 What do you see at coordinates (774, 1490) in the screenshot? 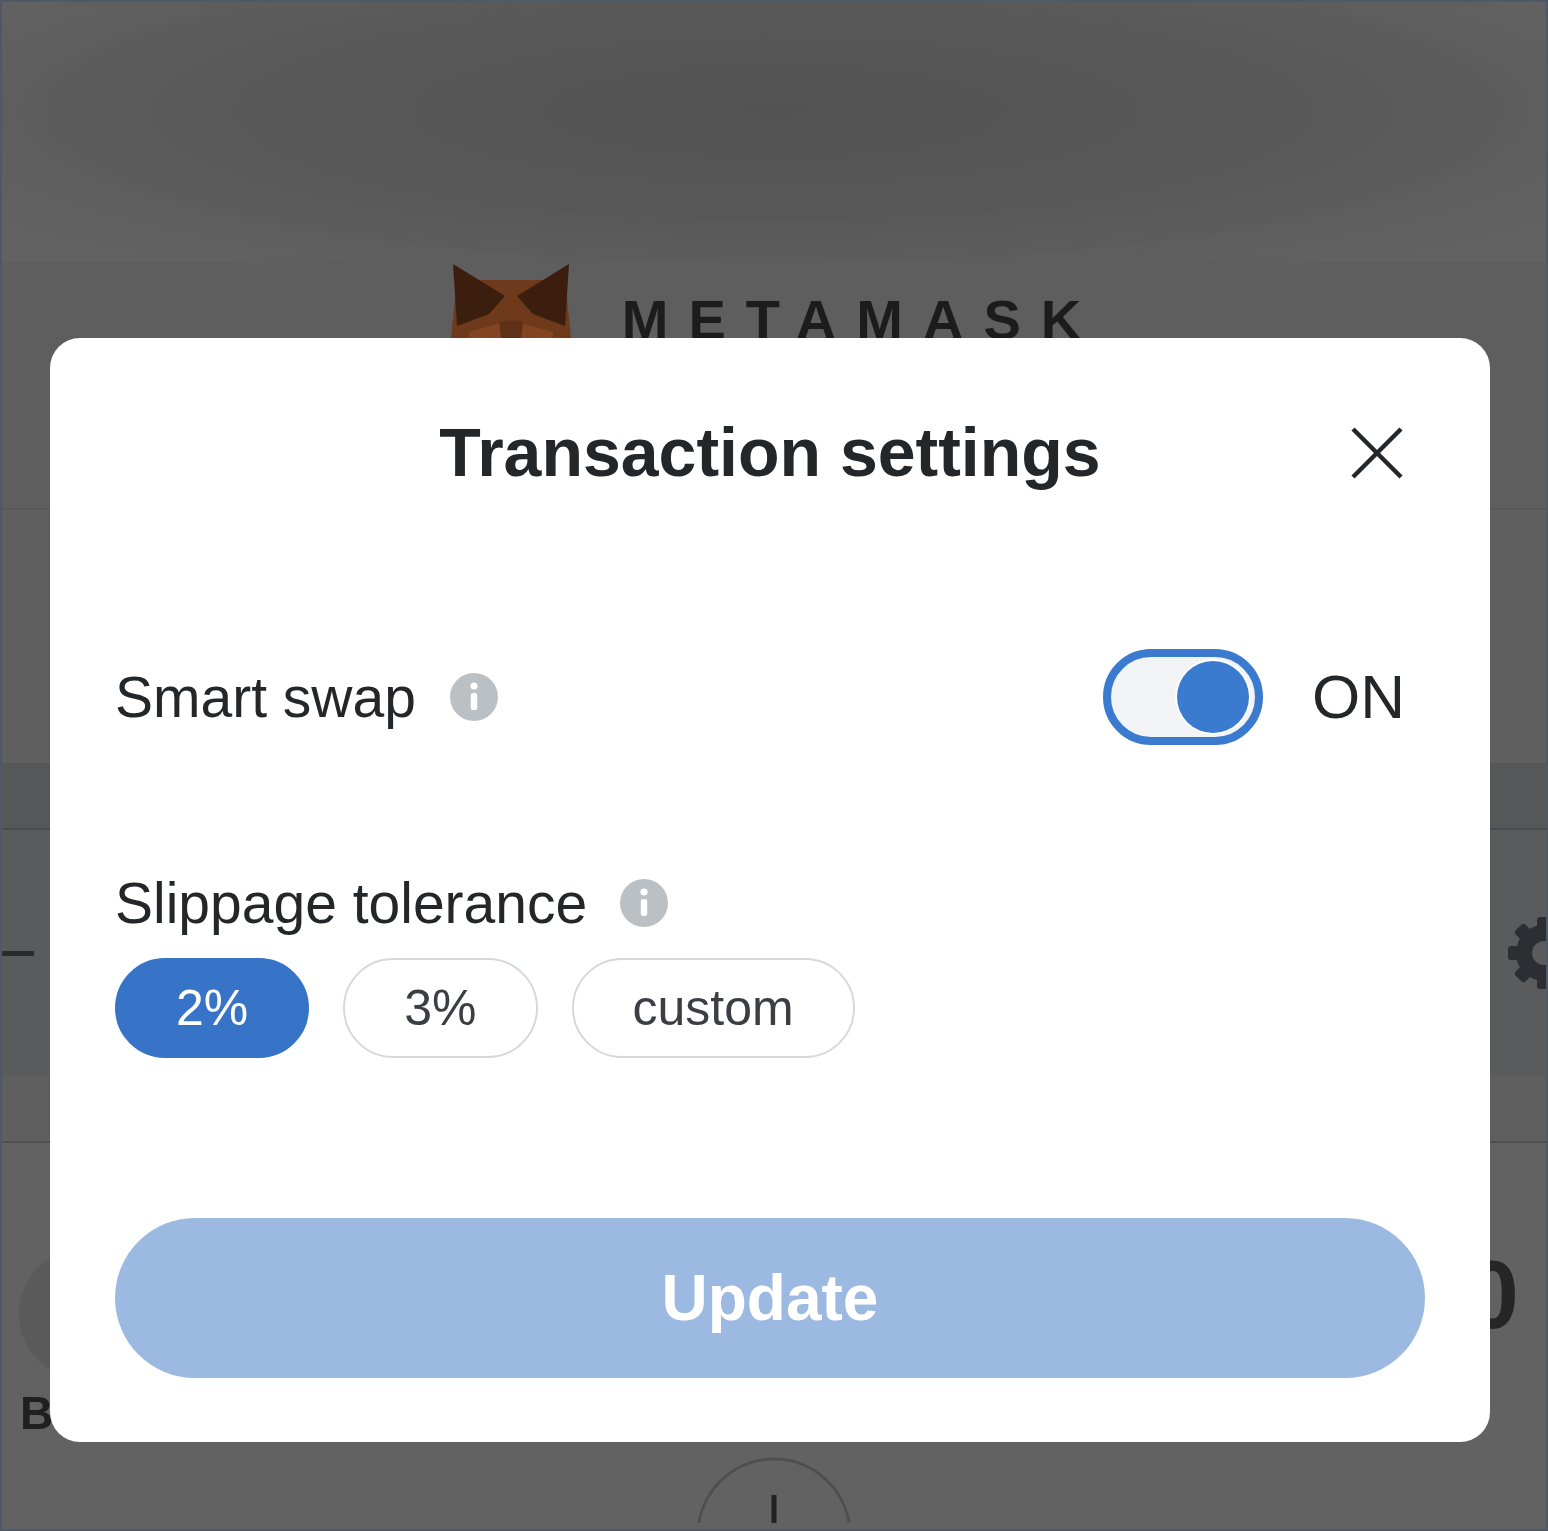
I see `circle-button-icon` at bounding box center [774, 1490].